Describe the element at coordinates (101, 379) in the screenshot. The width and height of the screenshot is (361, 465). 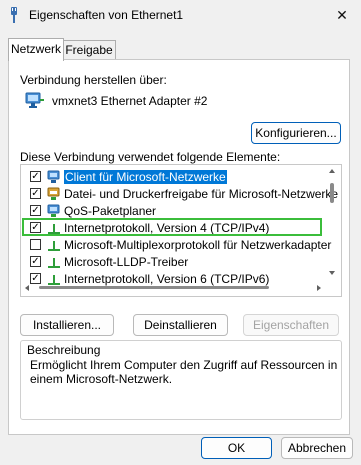
I see `description-text-line-2: einem Microsoft-Netzwerk.` at that location.